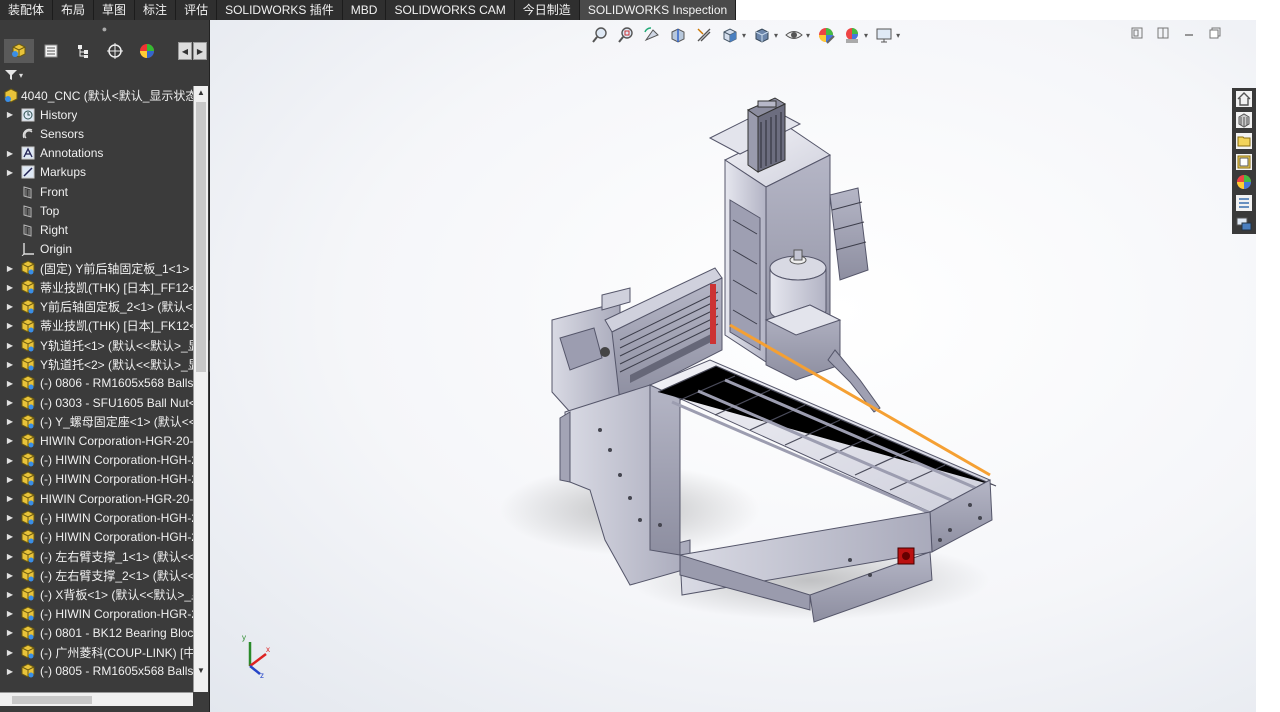 Image resolution: width=1280 pixels, height=712 pixels. What do you see at coordinates (1215, 33) in the screenshot?
I see `window-maximize-icon` at bounding box center [1215, 33].